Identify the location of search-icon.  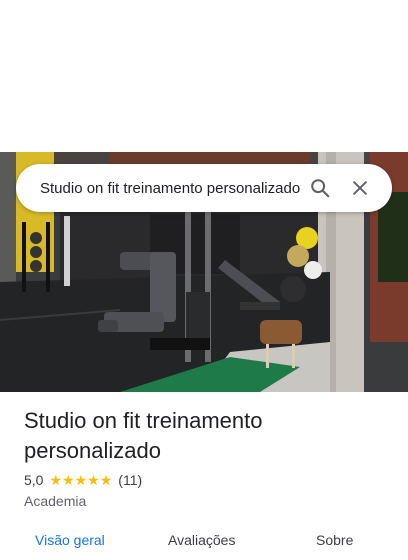
(320, 188).